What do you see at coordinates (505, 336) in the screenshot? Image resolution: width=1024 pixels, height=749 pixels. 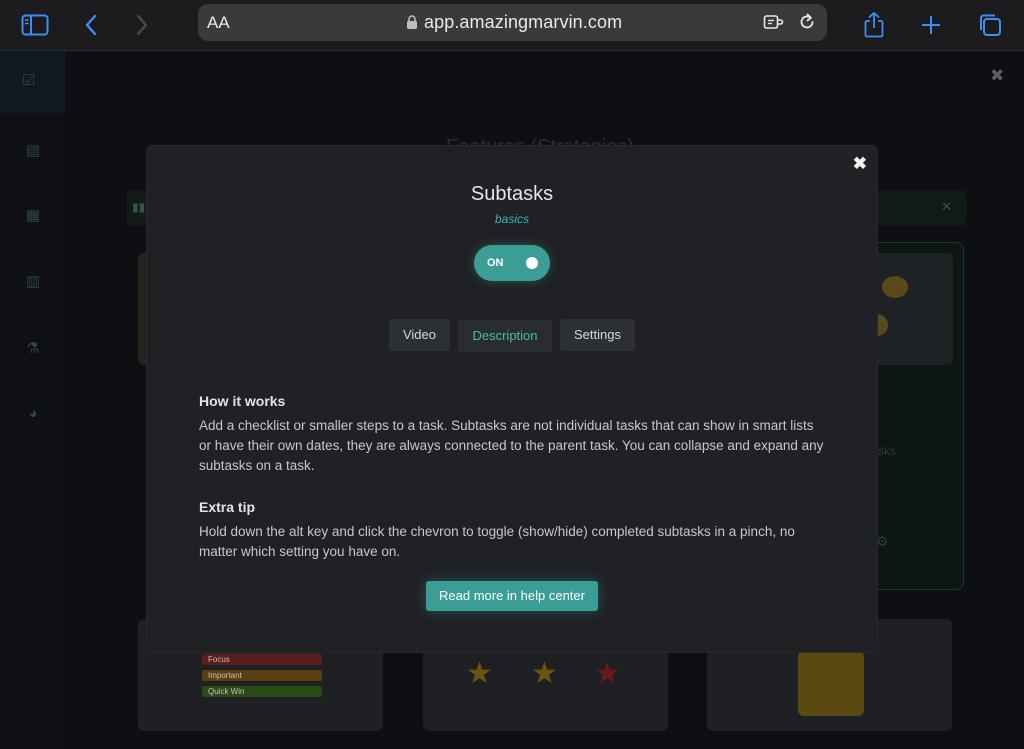 I see `tab-description: Description` at bounding box center [505, 336].